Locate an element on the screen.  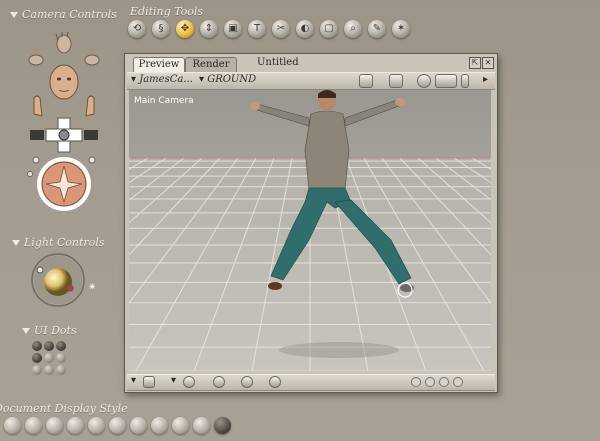
document-top-bar: ▾ JamesCa... ▾ GROUND ▸ is located at coordinates (311, 81).